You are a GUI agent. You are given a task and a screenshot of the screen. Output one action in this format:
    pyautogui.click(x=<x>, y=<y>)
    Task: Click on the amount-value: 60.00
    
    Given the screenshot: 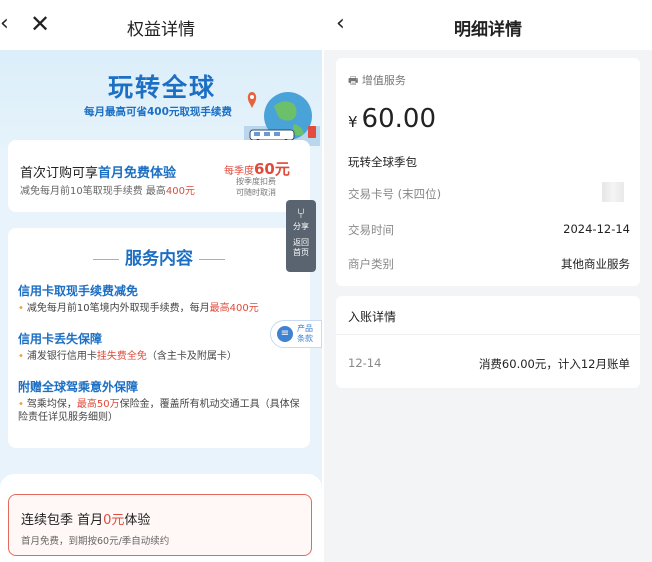 What is the action you would take?
    pyautogui.click(x=398, y=119)
    